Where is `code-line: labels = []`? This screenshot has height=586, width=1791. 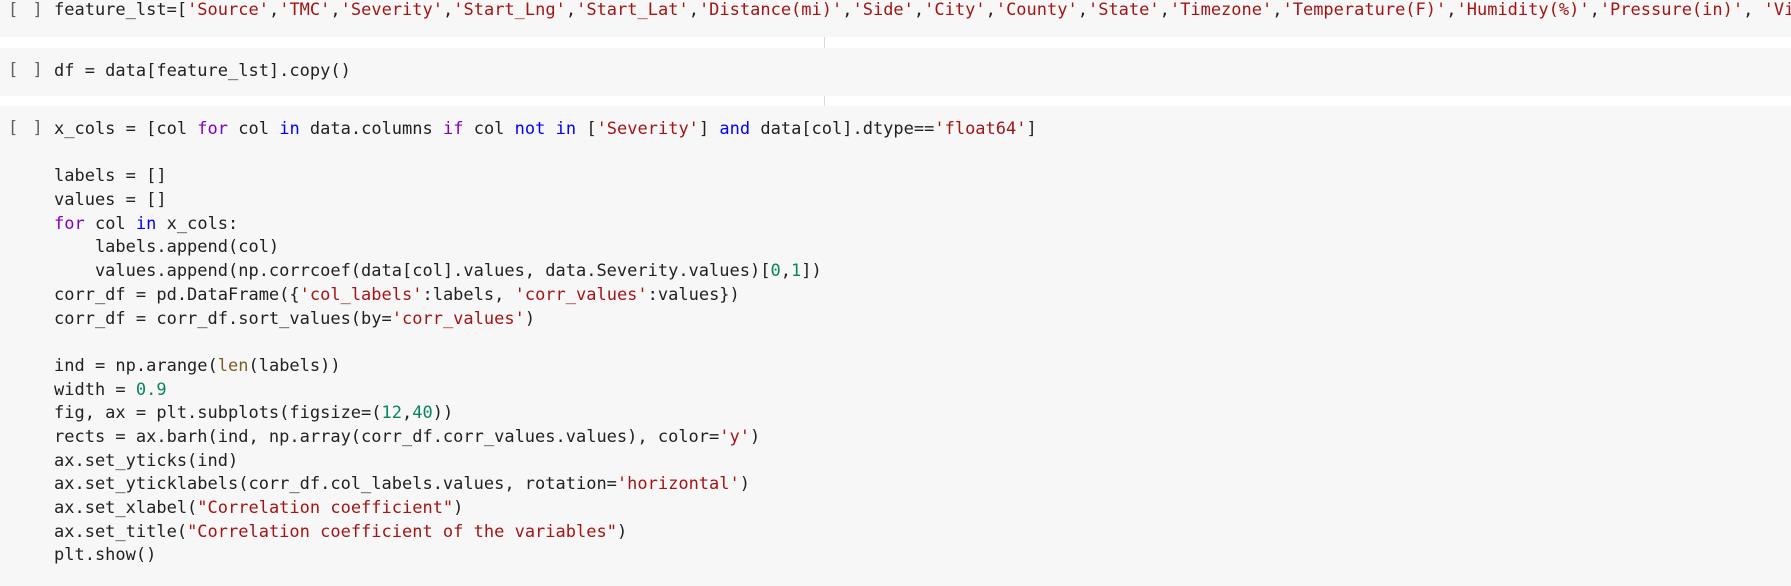 code-line: labels = [] is located at coordinates (545, 177).